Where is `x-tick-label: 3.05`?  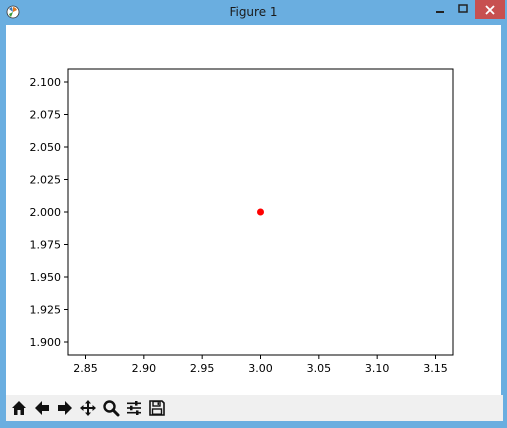
x-tick-label: 3.05 is located at coordinates (319, 368).